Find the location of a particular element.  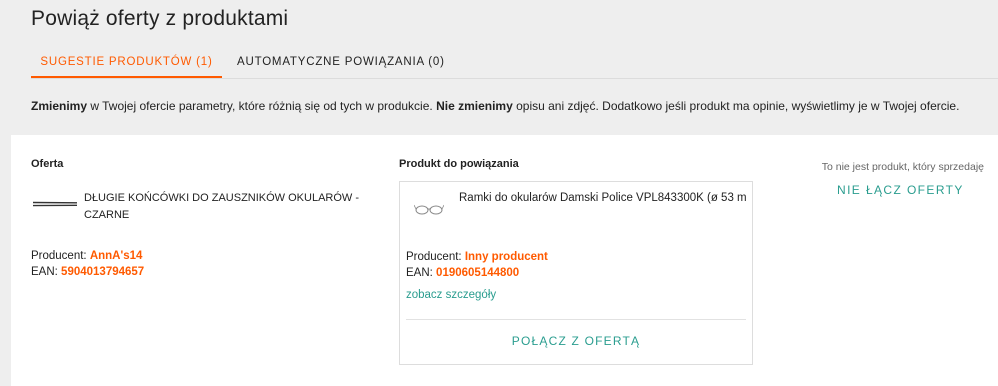

offer-ean: EAN: 5904013794657 is located at coordinates (87, 272).